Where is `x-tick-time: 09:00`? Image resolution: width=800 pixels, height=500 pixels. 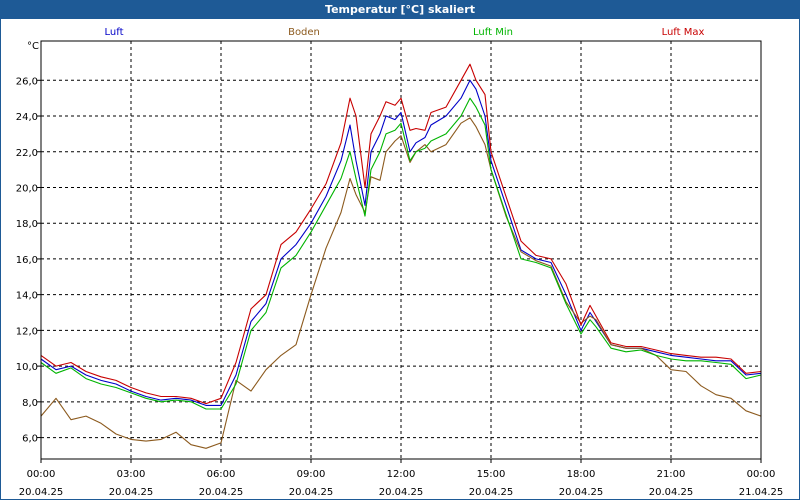
x-tick-time: 09:00 is located at coordinates (311, 474).